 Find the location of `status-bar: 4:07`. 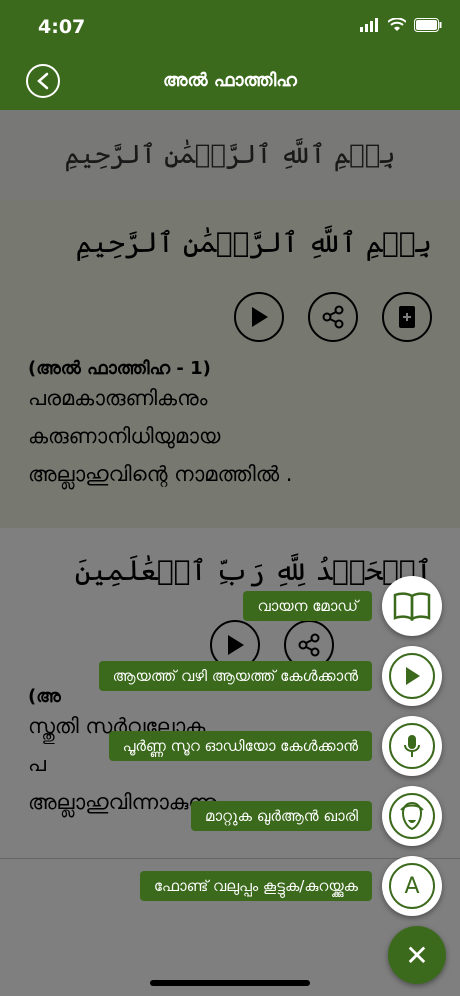

status-bar: 4:07 is located at coordinates (230, 28).